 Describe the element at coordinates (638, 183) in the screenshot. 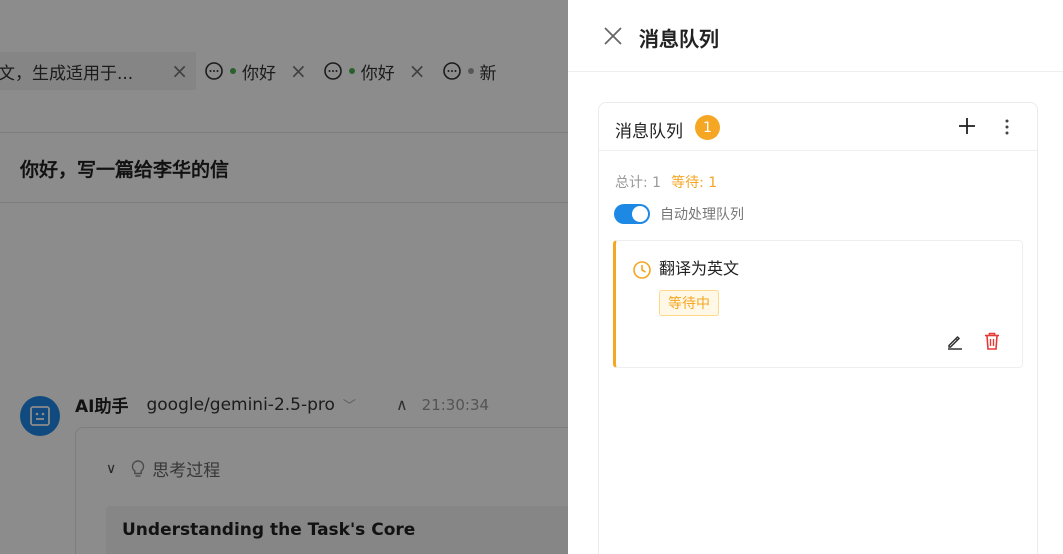

I see `total-count: 总计: 1` at that location.